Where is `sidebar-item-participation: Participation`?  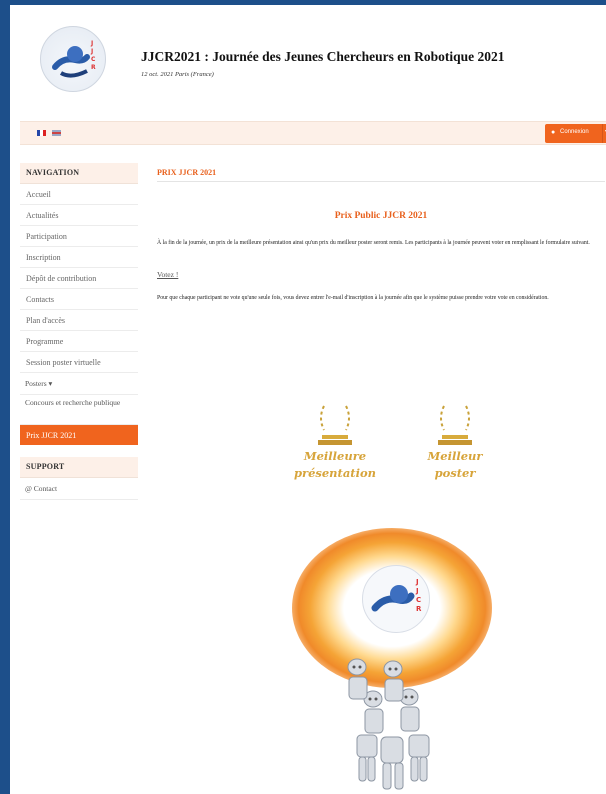 sidebar-item-participation: Participation is located at coordinates (79, 236).